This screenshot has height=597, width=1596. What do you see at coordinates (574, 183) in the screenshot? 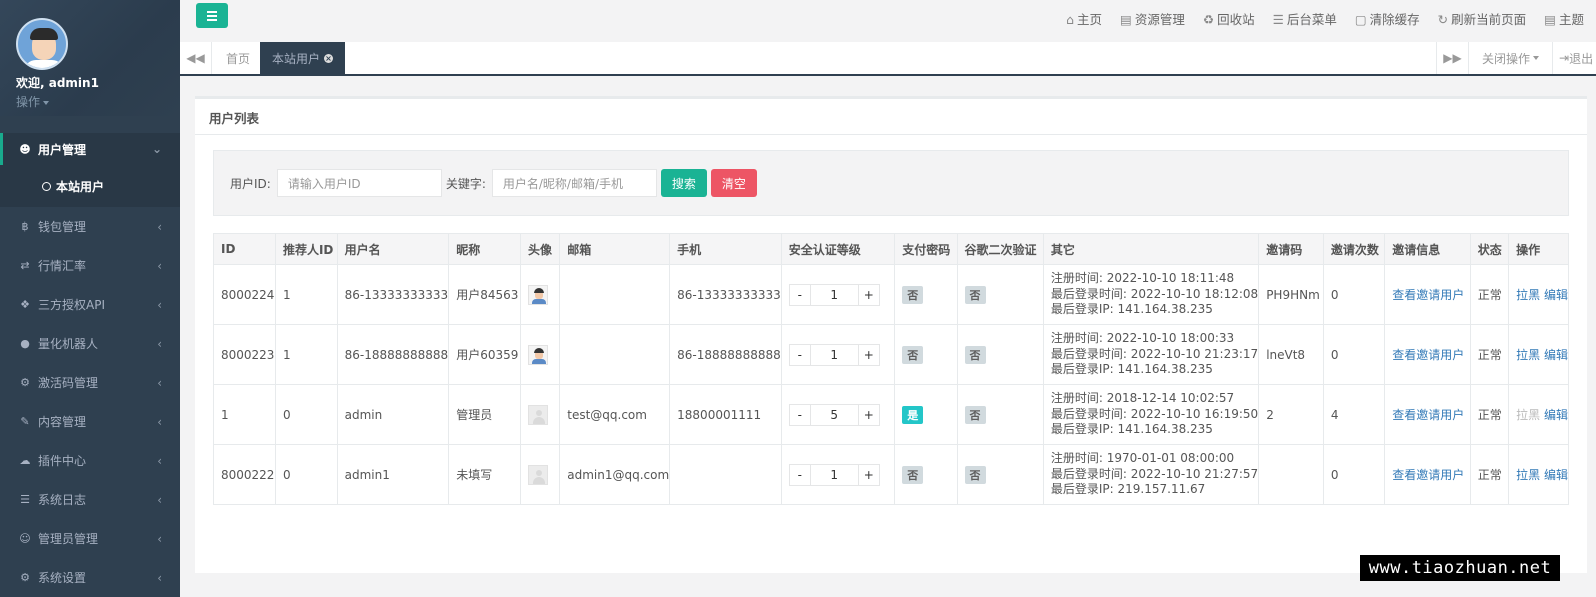
I see `keyword-input: 用户名/昵称/邮箱/手机` at bounding box center [574, 183].